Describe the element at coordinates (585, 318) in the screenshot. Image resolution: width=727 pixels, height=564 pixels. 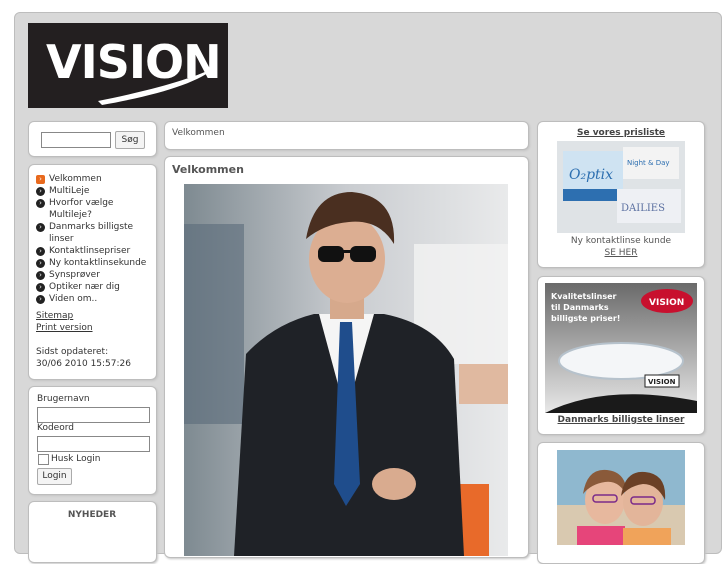
I see `ad-text-line3: billigste priser!` at that location.